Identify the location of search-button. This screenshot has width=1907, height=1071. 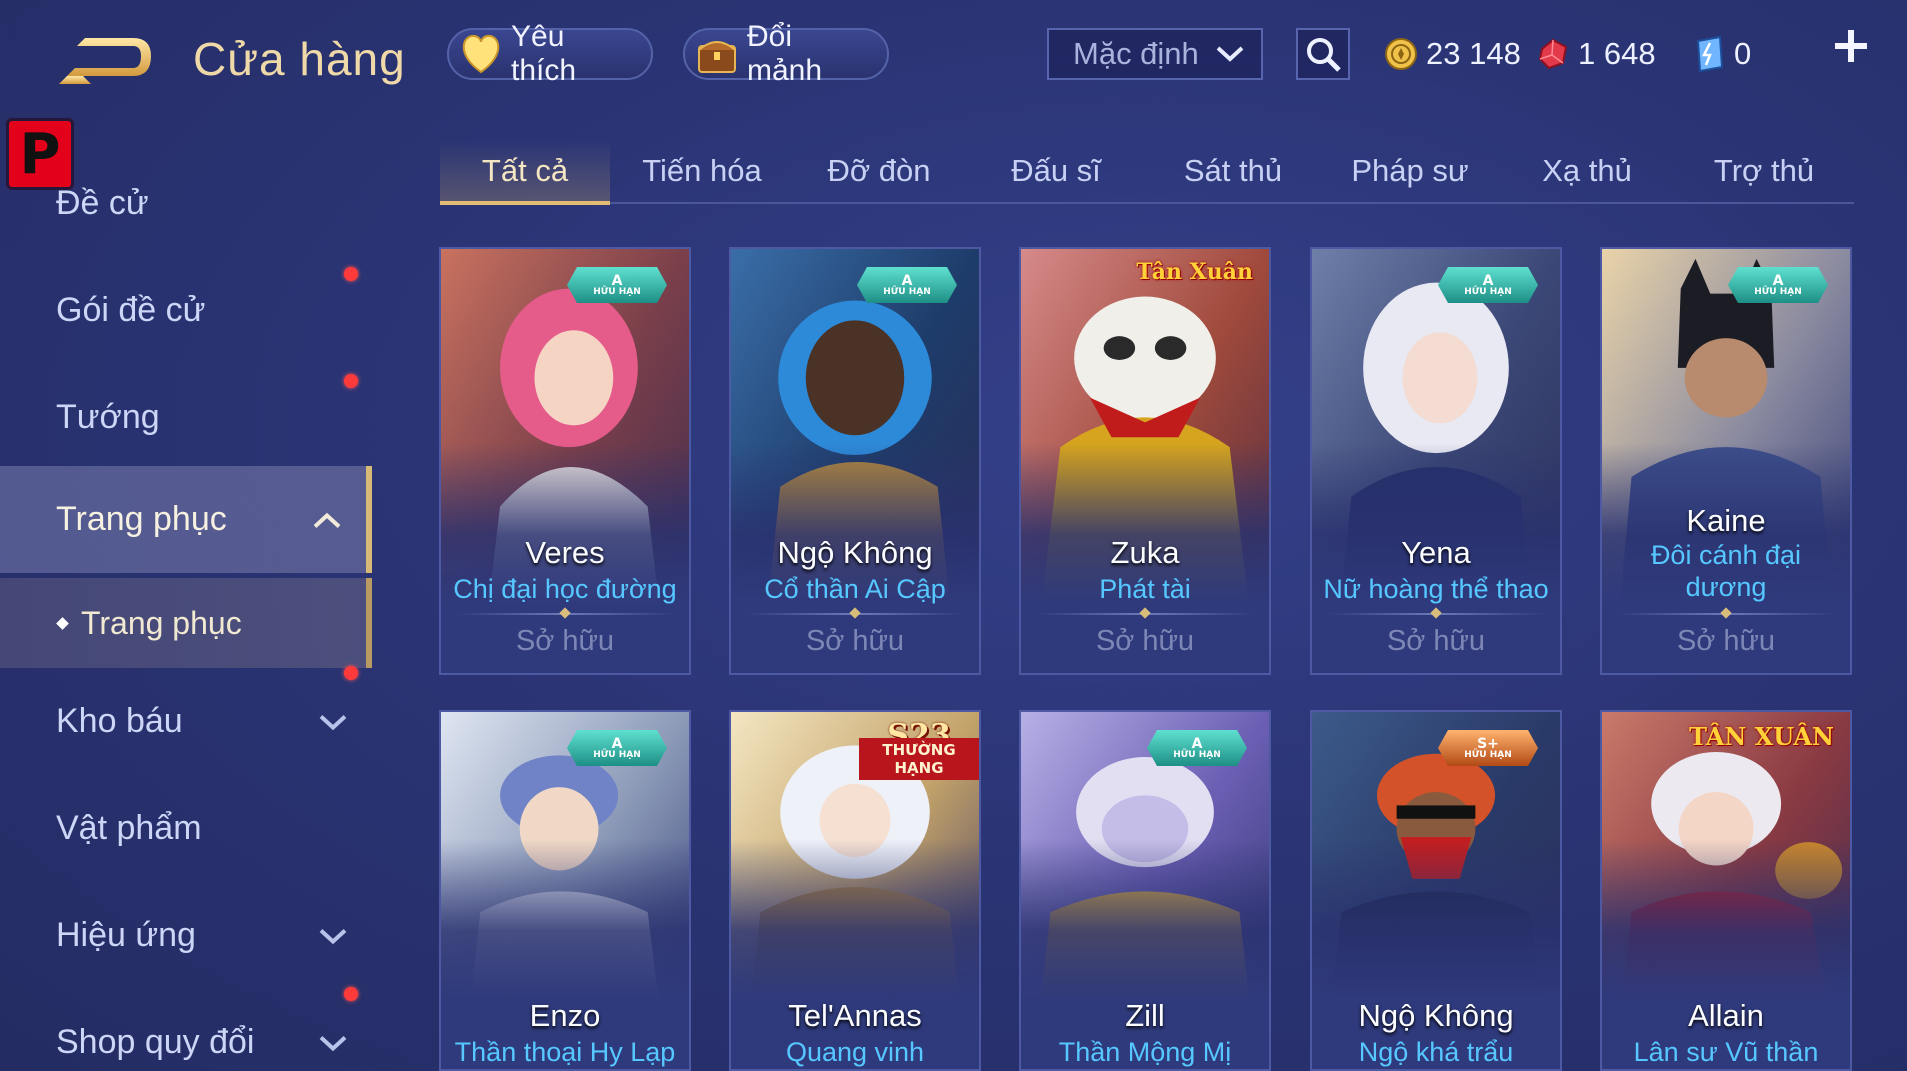
(1323, 54).